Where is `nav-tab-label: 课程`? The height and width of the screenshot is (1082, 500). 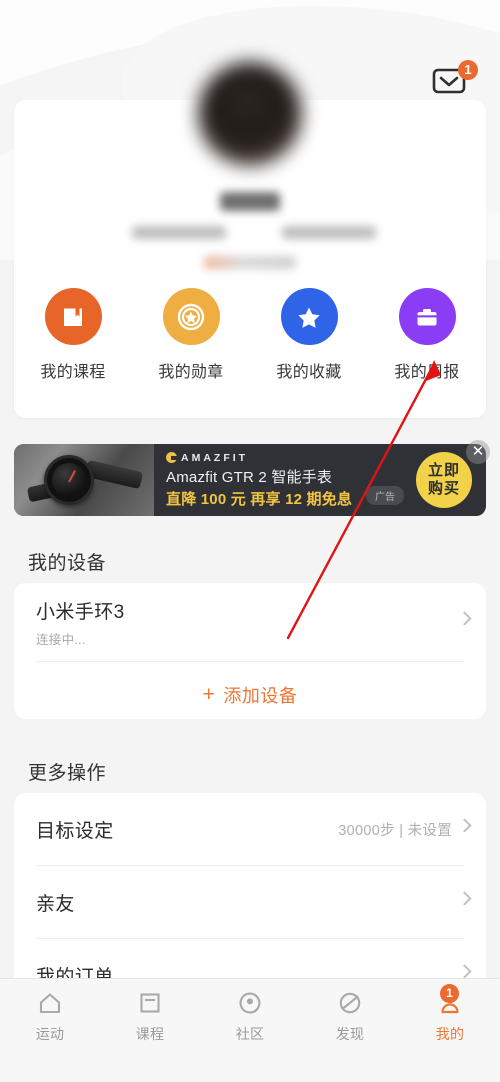
nav-tab-label: 课程 is located at coordinates (150, 1034).